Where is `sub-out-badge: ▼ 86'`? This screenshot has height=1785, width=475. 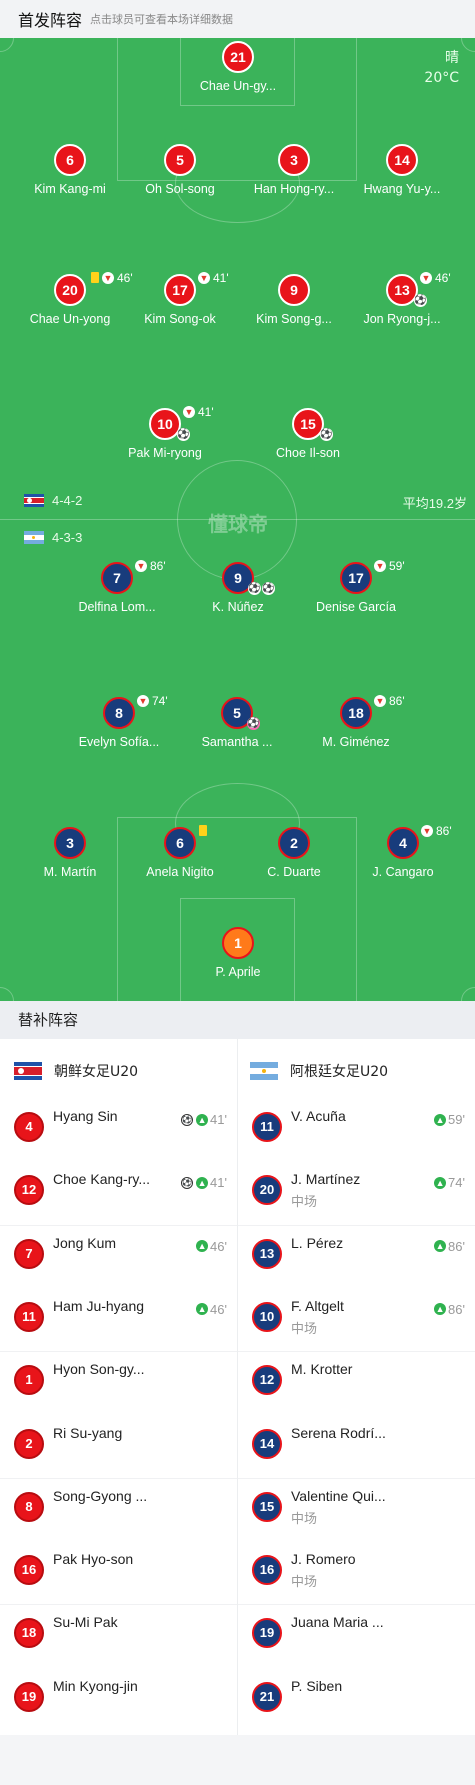
sub-out-badge: ▼ 86' is located at coordinates (436, 831).